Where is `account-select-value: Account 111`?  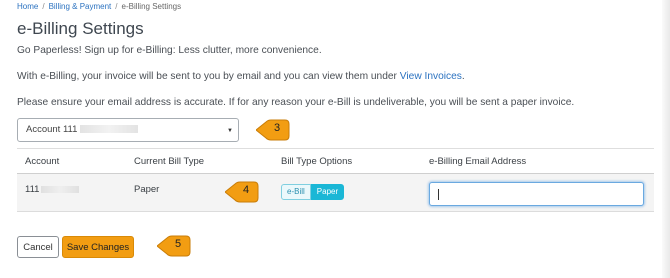 account-select-value: Account 111 is located at coordinates (52, 129).